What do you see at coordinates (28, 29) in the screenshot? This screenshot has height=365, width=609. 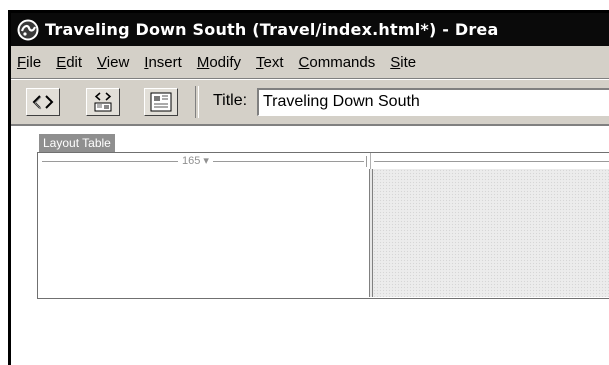 I see `dreamweaver-app-icon` at bounding box center [28, 29].